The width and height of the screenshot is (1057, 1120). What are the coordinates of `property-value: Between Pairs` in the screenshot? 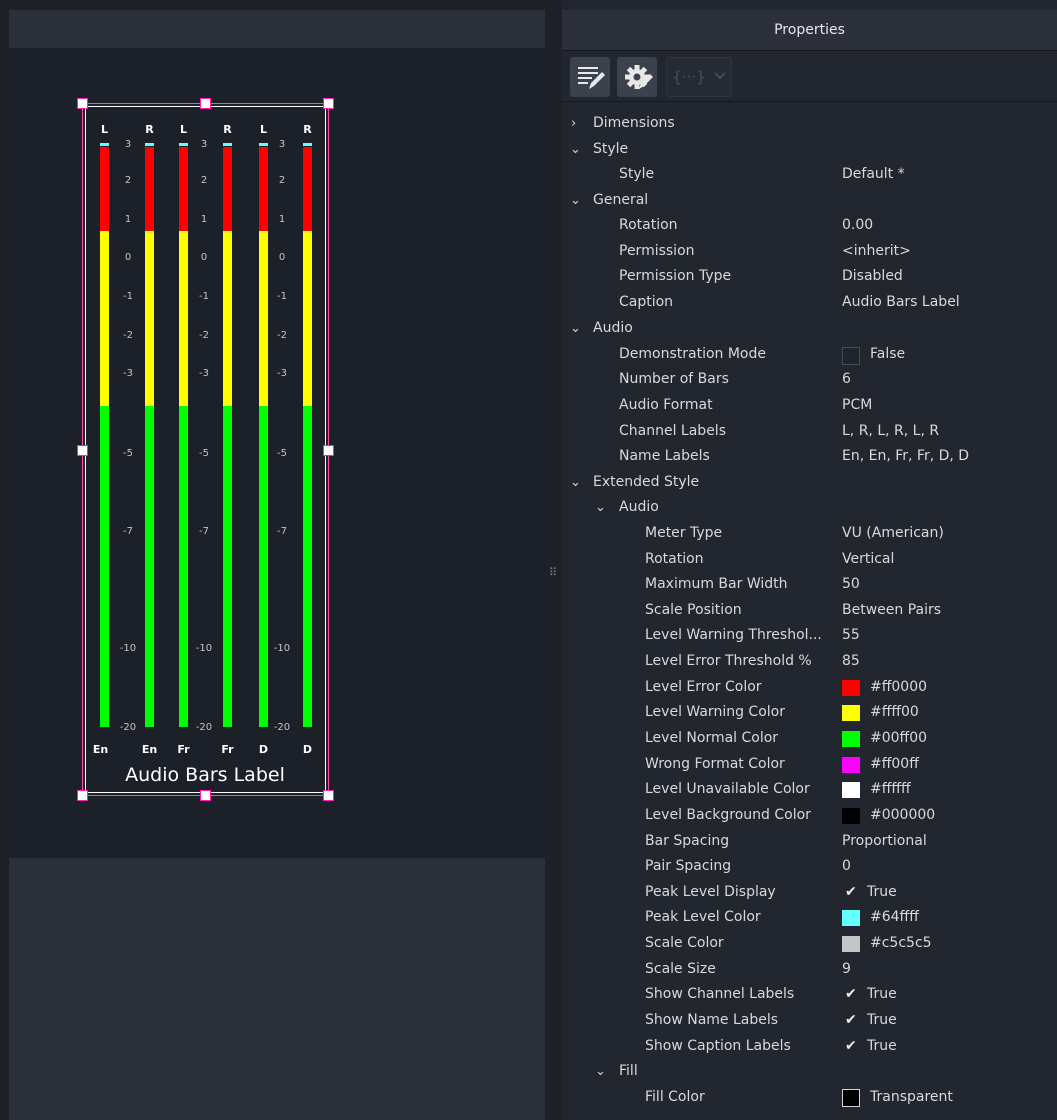 It's located at (891, 610).